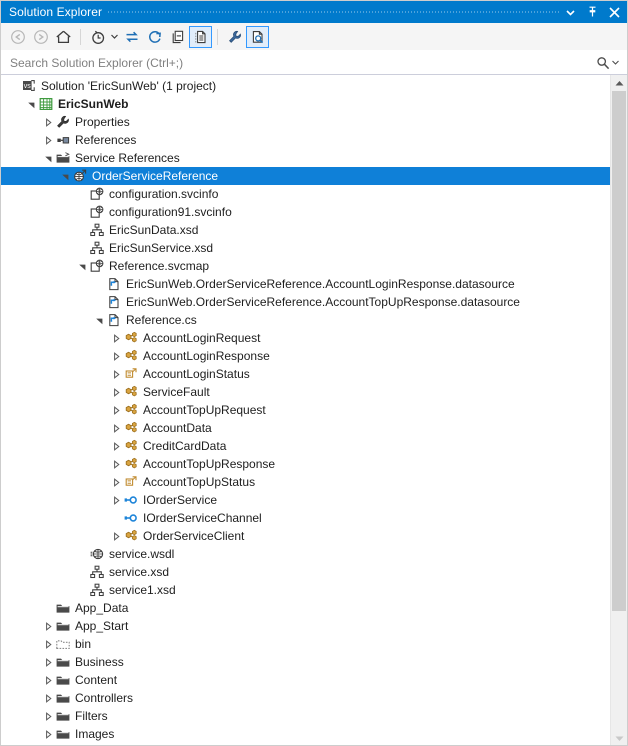  What do you see at coordinates (305, 194) in the screenshot?
I see `tree-row: configuration.svcinfo` at bounding box center [305, 194].